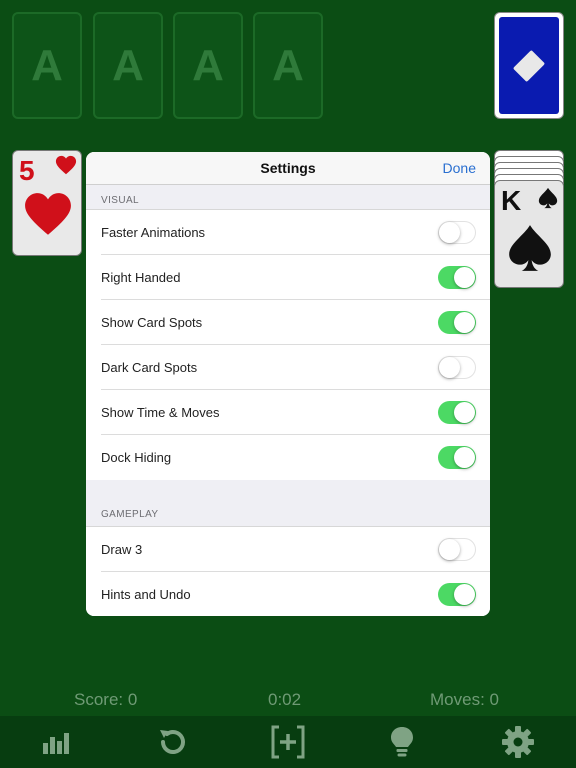 The image size is (576, 768). What do you see at coordinates (288, 594) in the screenshot?
I see `setting-row-hints-undo: Hints and Undo` at bounding box center [288, 594].